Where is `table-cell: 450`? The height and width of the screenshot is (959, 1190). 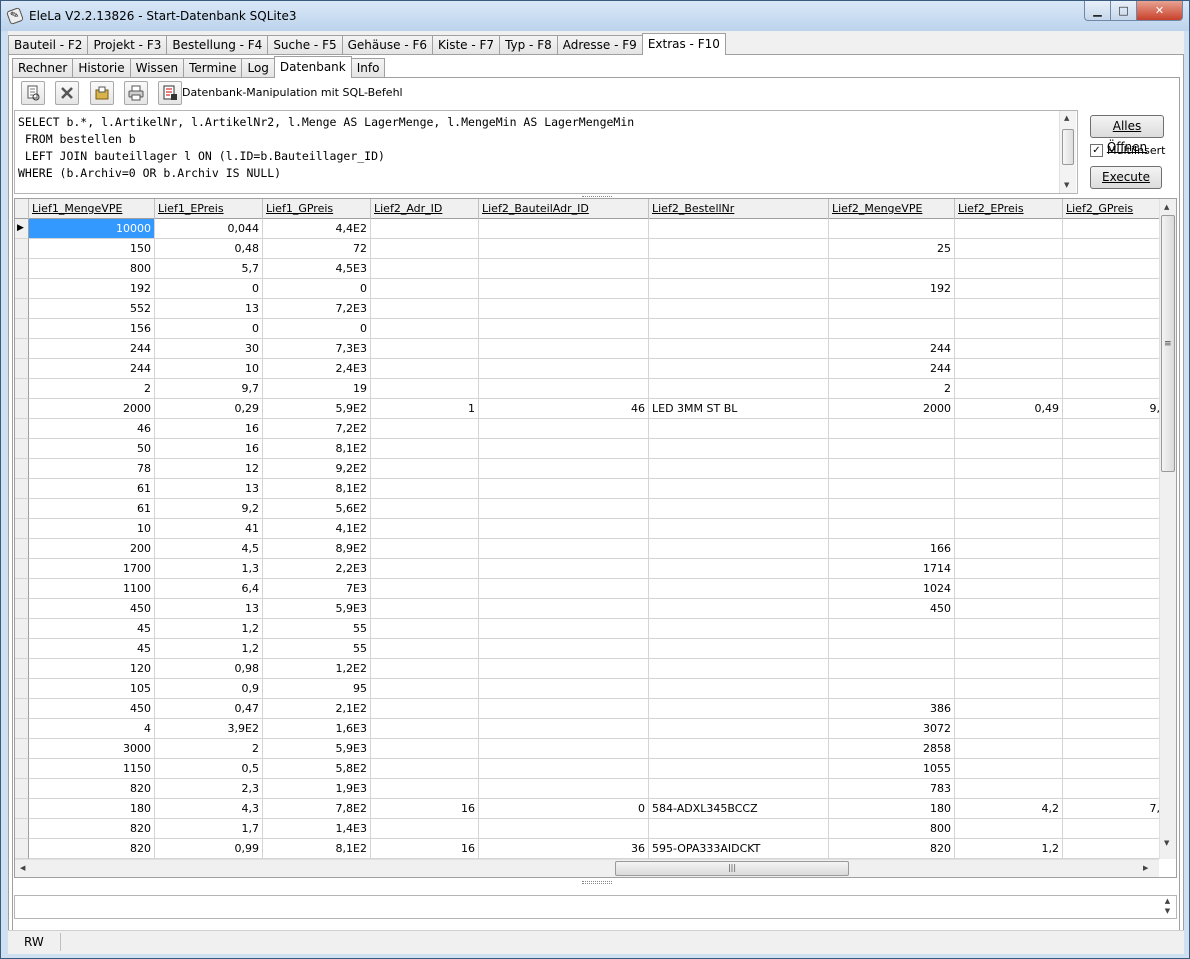
table-cell: 450 is located at coordinates (892, 609).